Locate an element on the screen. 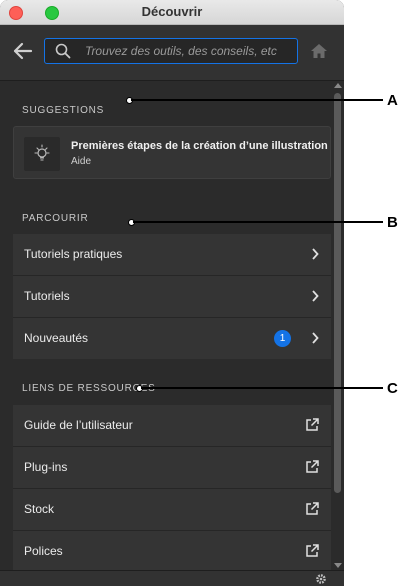 This screenshot has height=586, width=400. resource-item-plugins: Plug-ins is located at coordinates (172, 468).